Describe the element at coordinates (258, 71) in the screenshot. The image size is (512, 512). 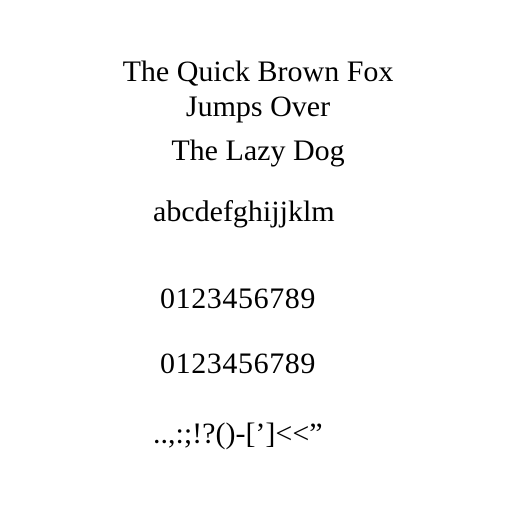
I see `pangram-line-1: The Quick Brown Fox` at that location.